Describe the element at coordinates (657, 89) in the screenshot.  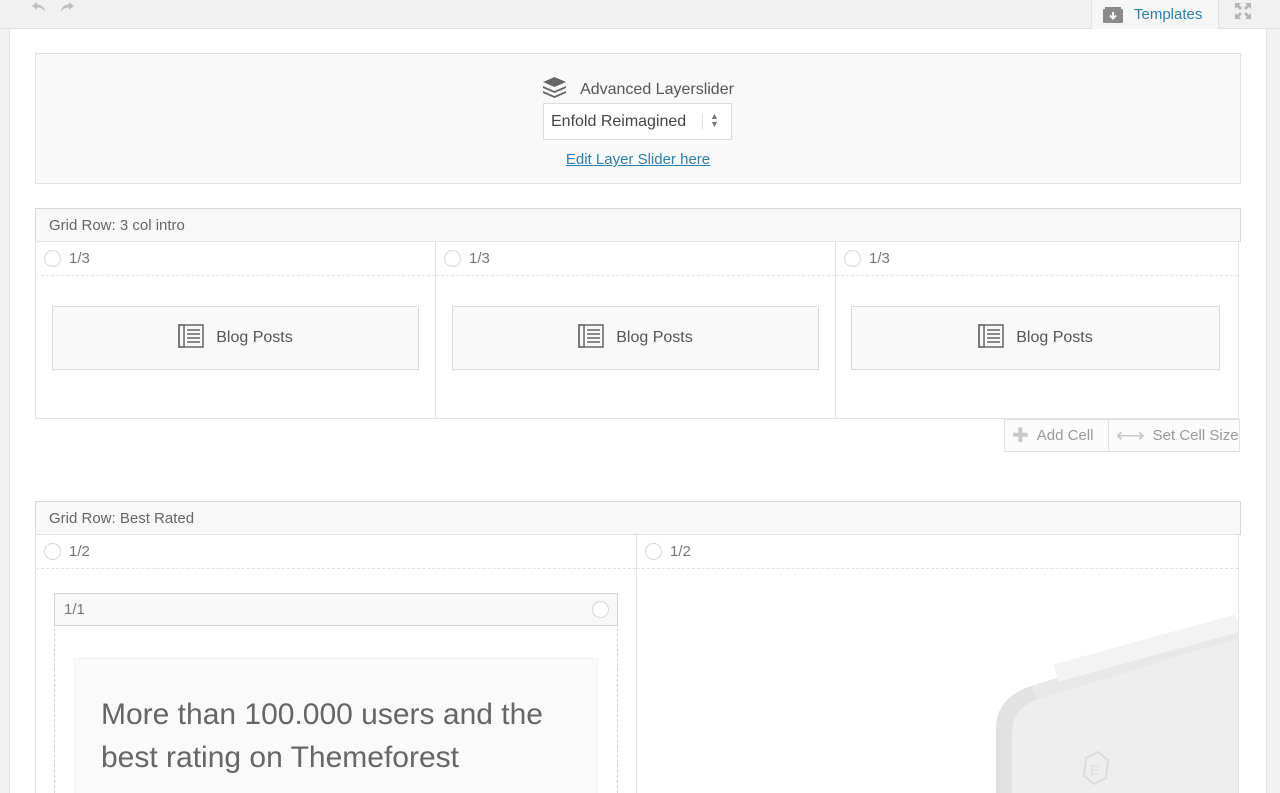
I see `layerslider-title: Advanced Layerslider` at that location.